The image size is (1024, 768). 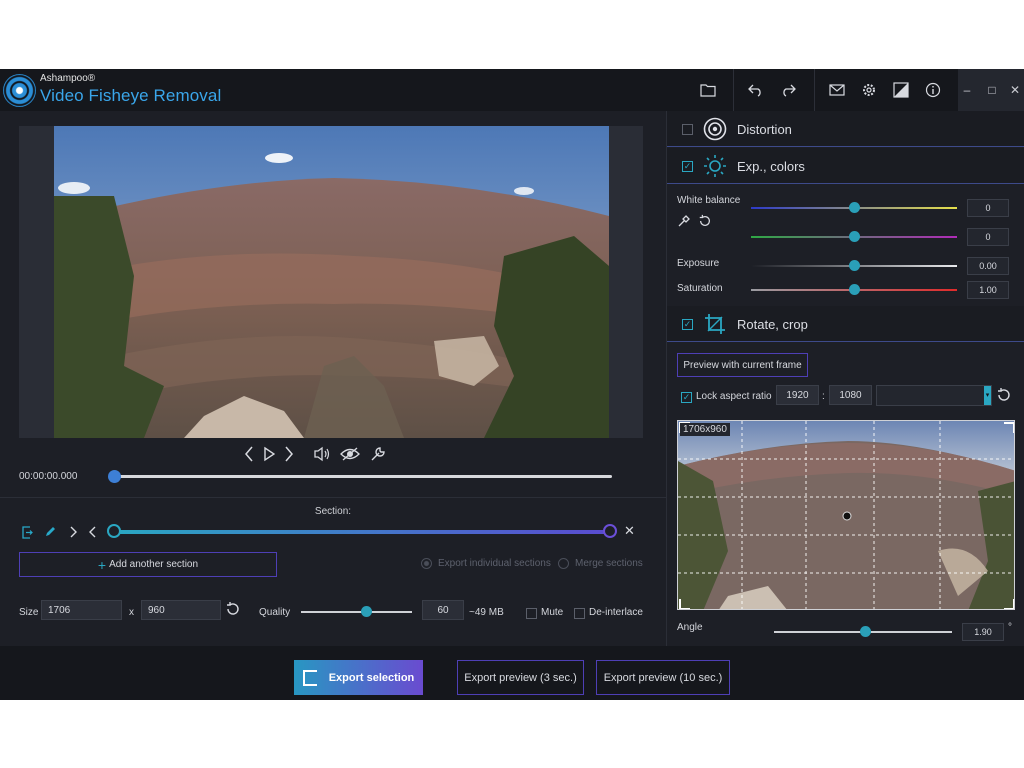 What do you see at coordinates (531, 613) in the screenshot?
I see `mute-checkbox` at bounding box center [531, 613].